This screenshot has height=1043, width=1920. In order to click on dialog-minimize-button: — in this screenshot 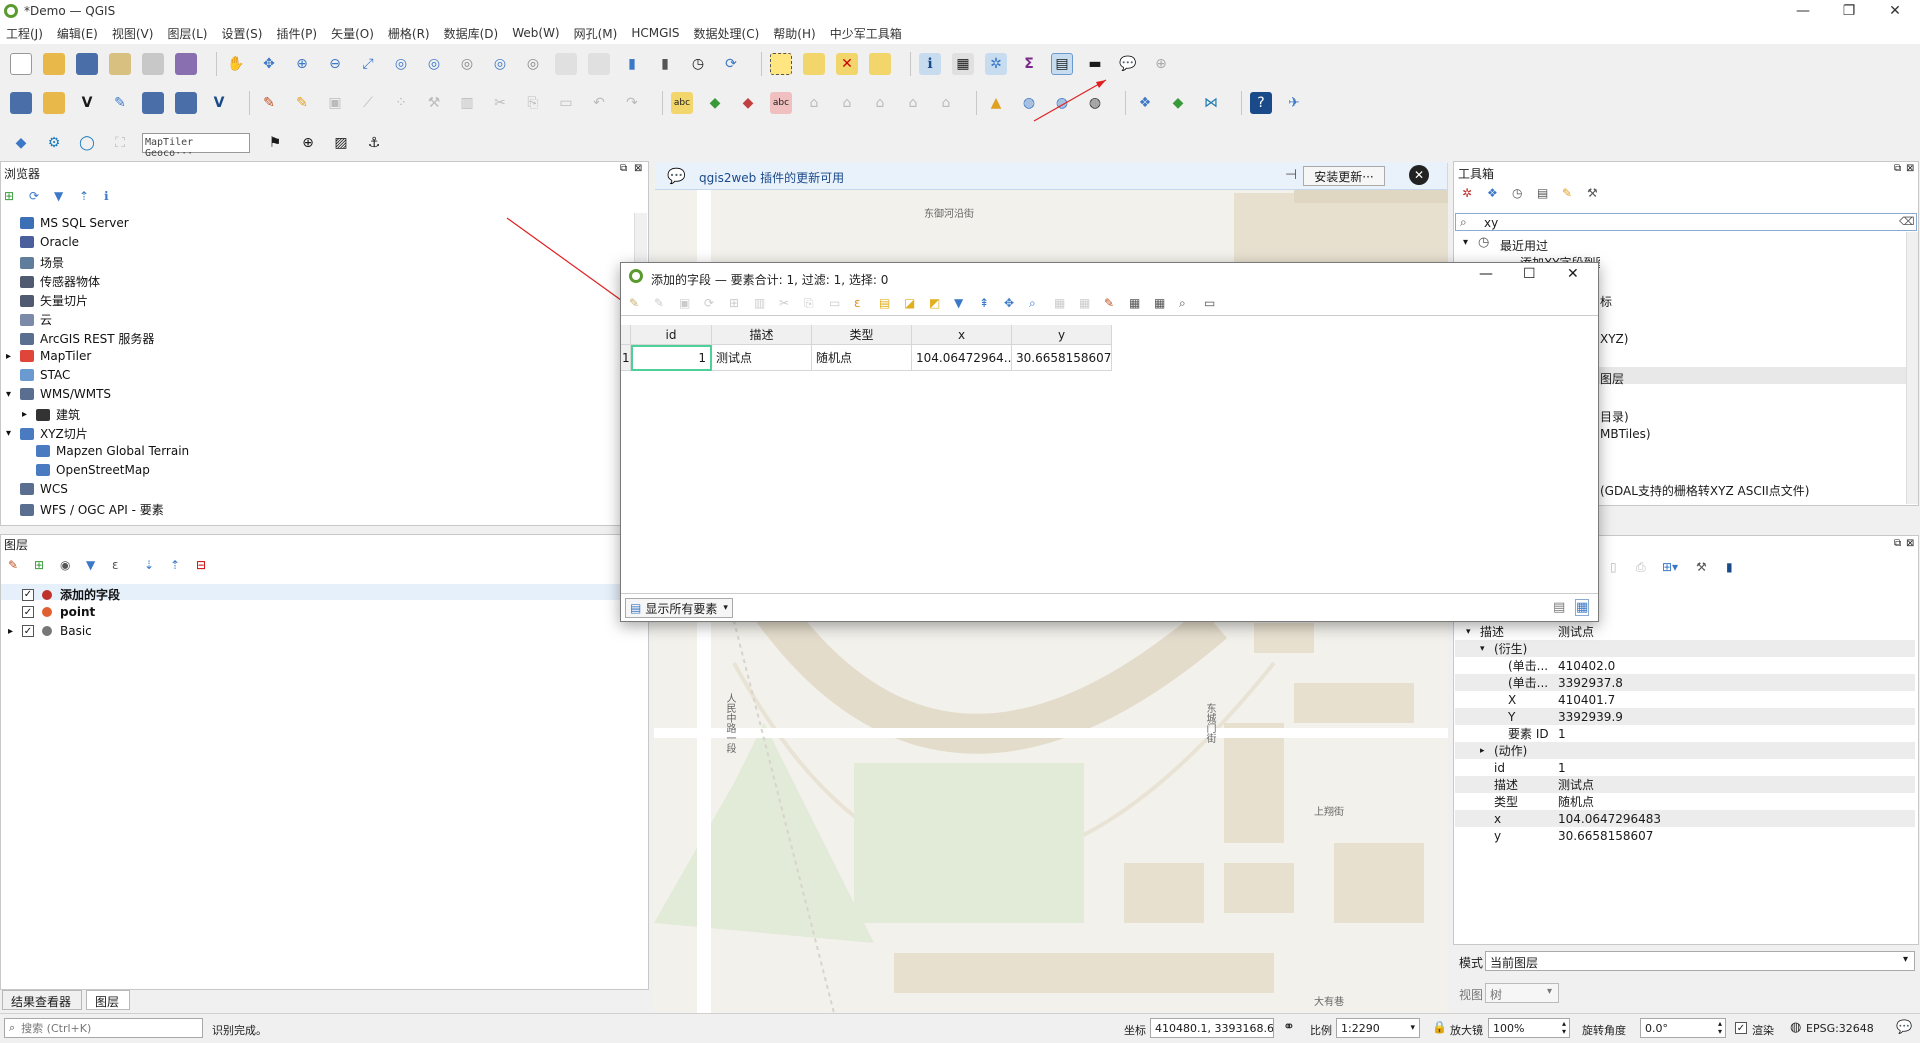, I will do `click(1486, 274)`.